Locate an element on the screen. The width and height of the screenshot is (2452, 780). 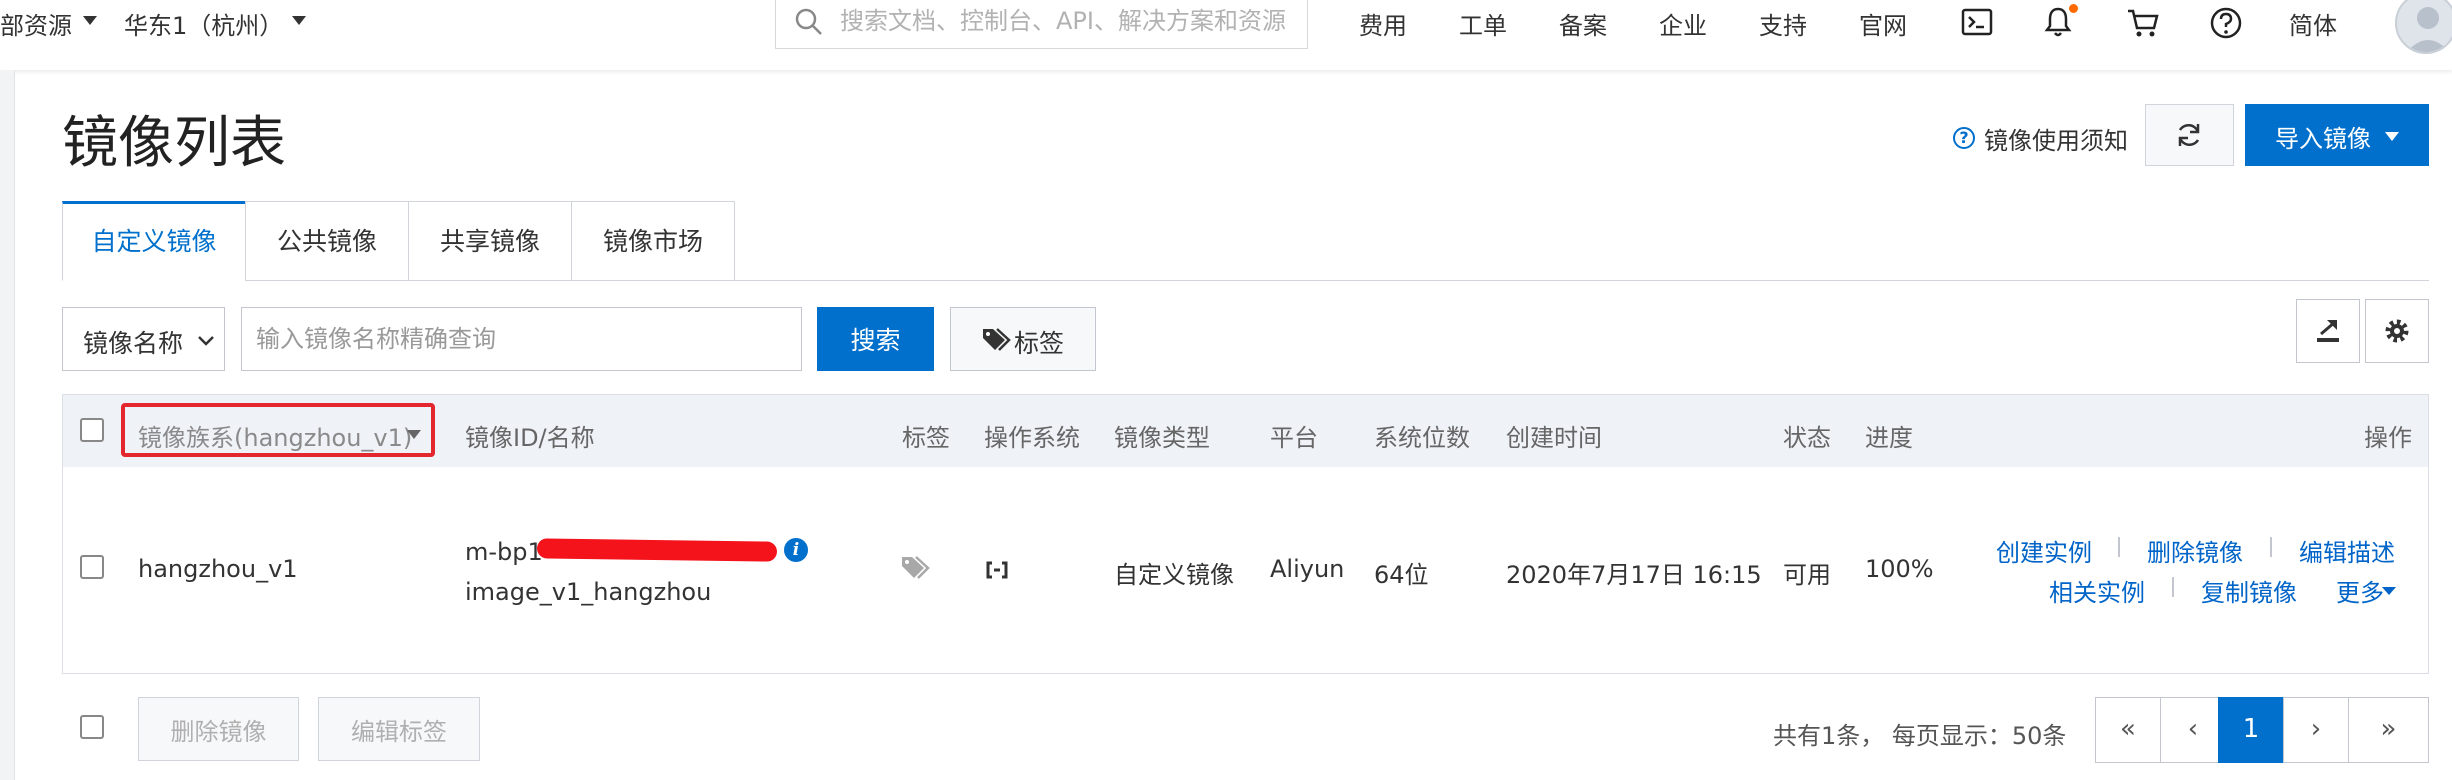
user-icon is located at coordinates (2428, 29).